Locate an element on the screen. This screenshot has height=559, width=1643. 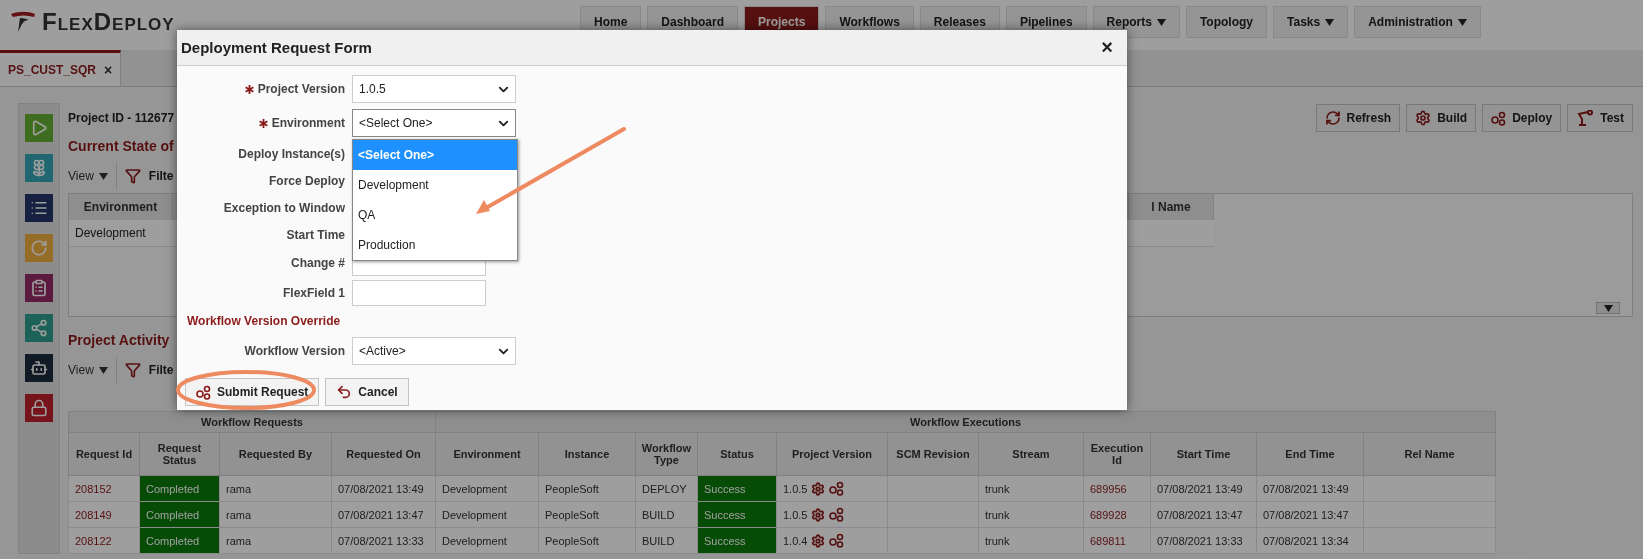
request-id-link: 208122 is located at coordinates (104, 540).